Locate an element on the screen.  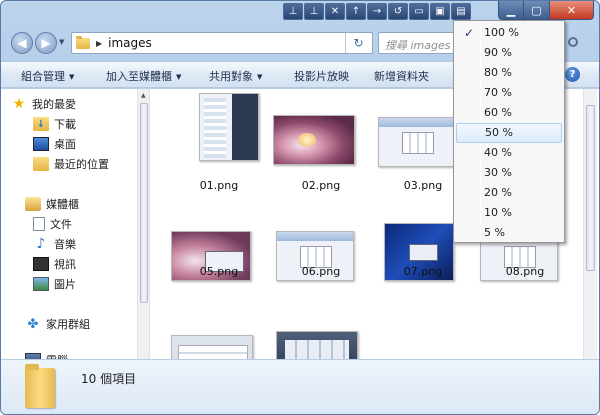
search-icon is located at coordinates (573, 42).